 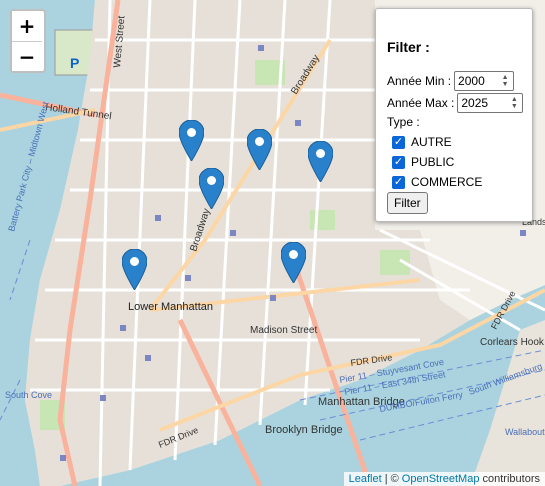 I want to click on year-min-value: 2000, so click(x=471, y=81).